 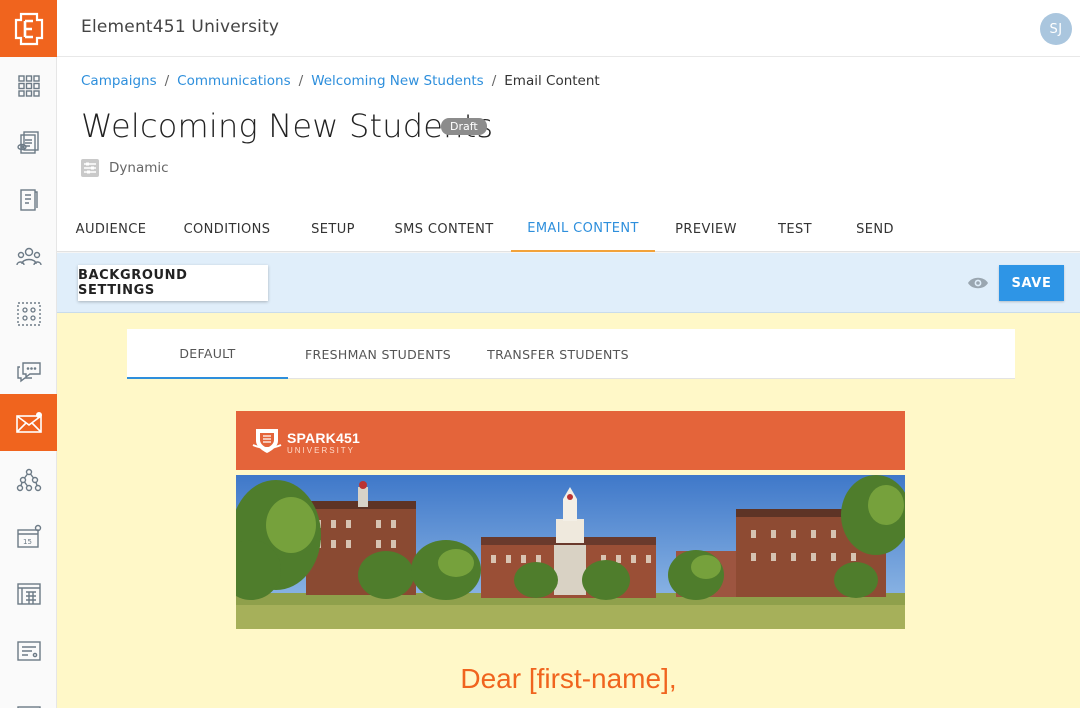 I want to click on segments-icon, so click(x=28, y=313).